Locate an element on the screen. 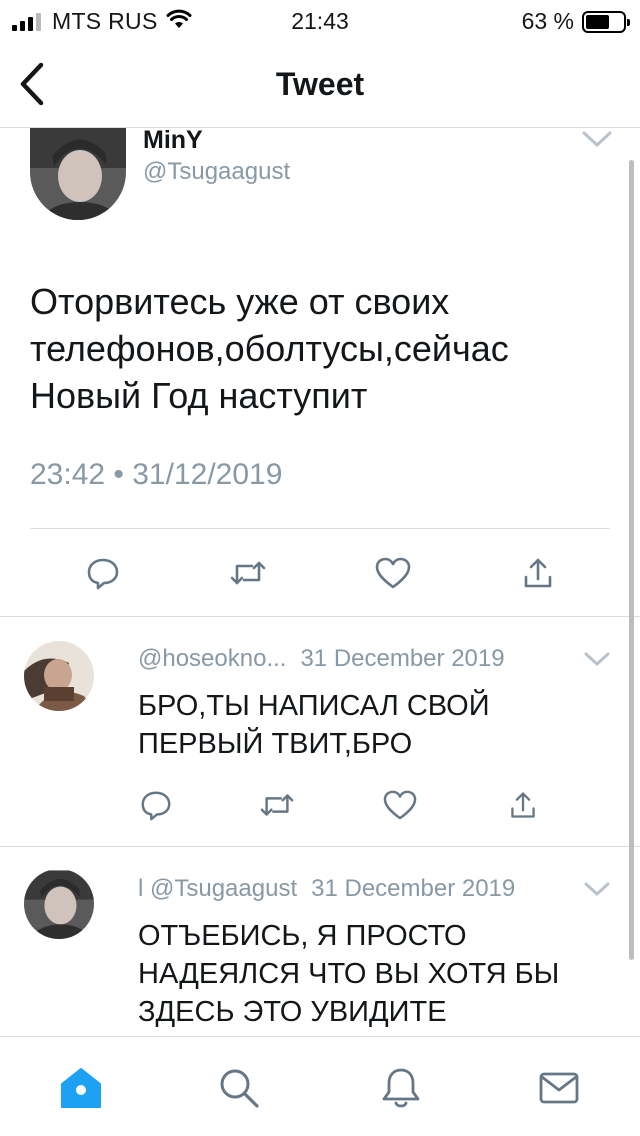 The width and height of the screenshot is (640, 1136). tab-notifications is located at coordinates (401, 1088).